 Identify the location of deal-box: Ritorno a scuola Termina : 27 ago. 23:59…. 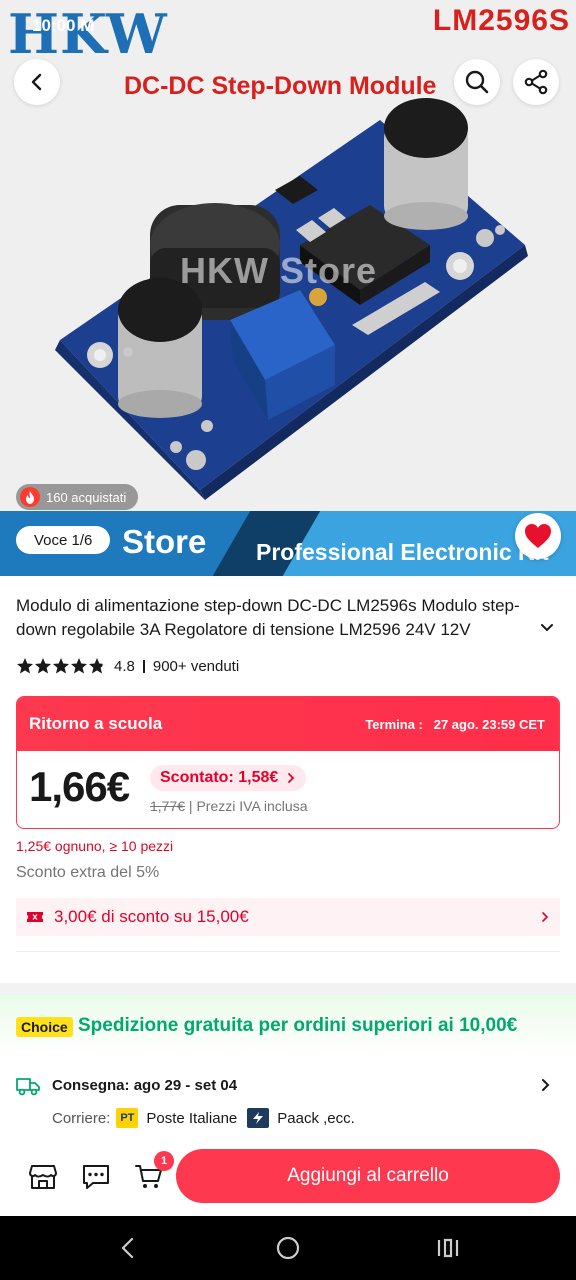
(288, 762).